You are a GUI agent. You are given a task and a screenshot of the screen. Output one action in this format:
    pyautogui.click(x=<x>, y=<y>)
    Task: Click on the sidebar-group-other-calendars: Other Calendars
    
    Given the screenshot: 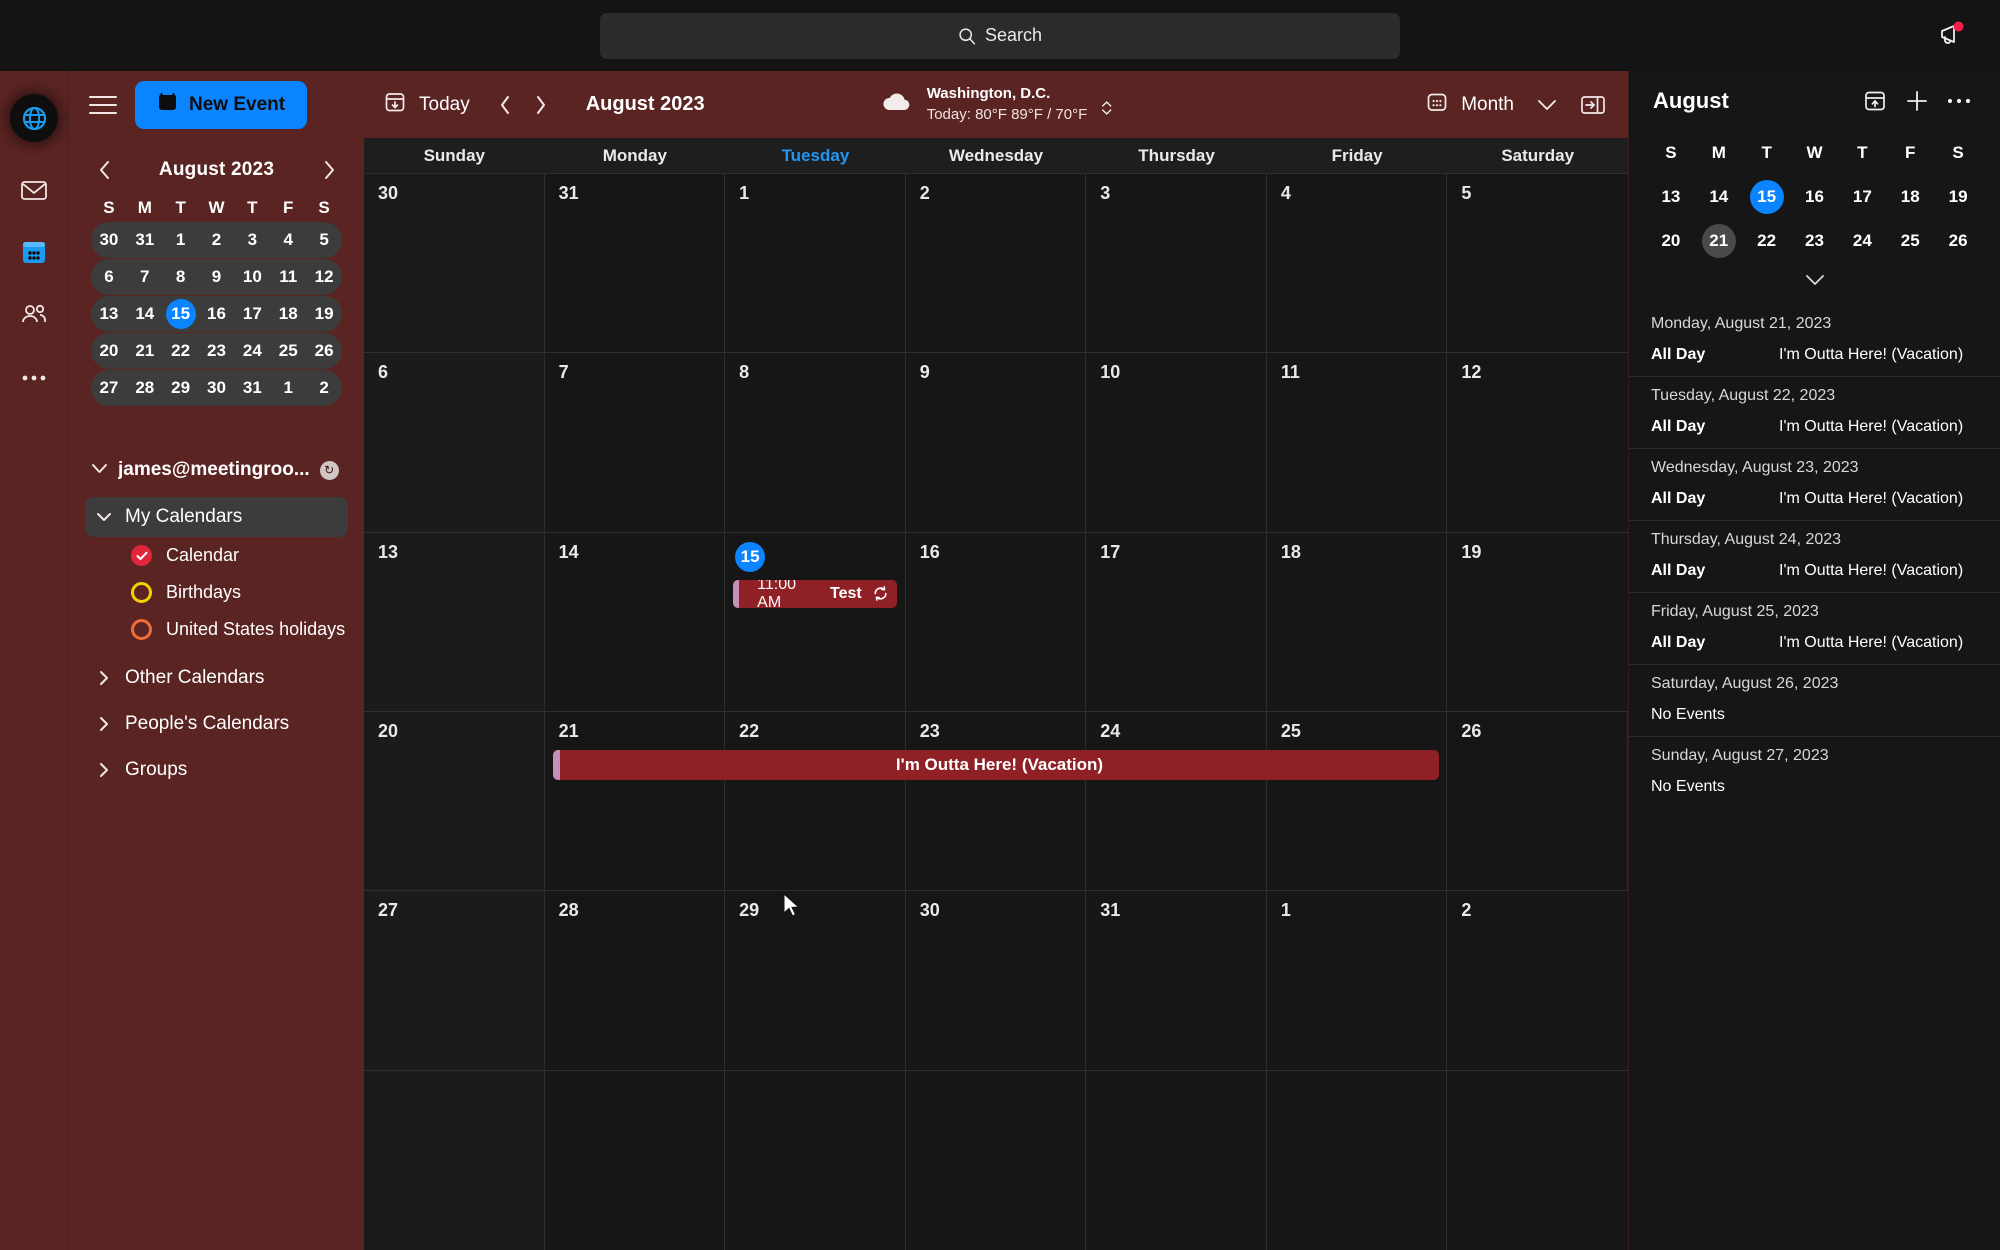 What is the action you would take?
    pyautogui.click(x=216, y=678)
    